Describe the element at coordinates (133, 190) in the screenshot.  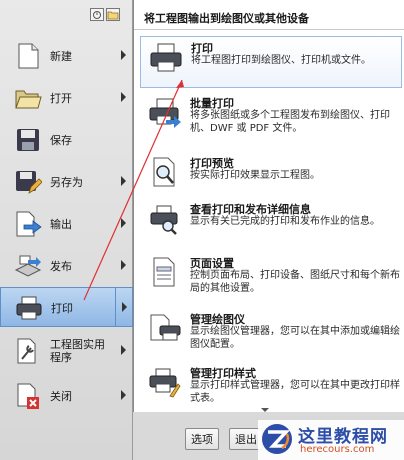
I see `annotation-arrow-icon` at that location.